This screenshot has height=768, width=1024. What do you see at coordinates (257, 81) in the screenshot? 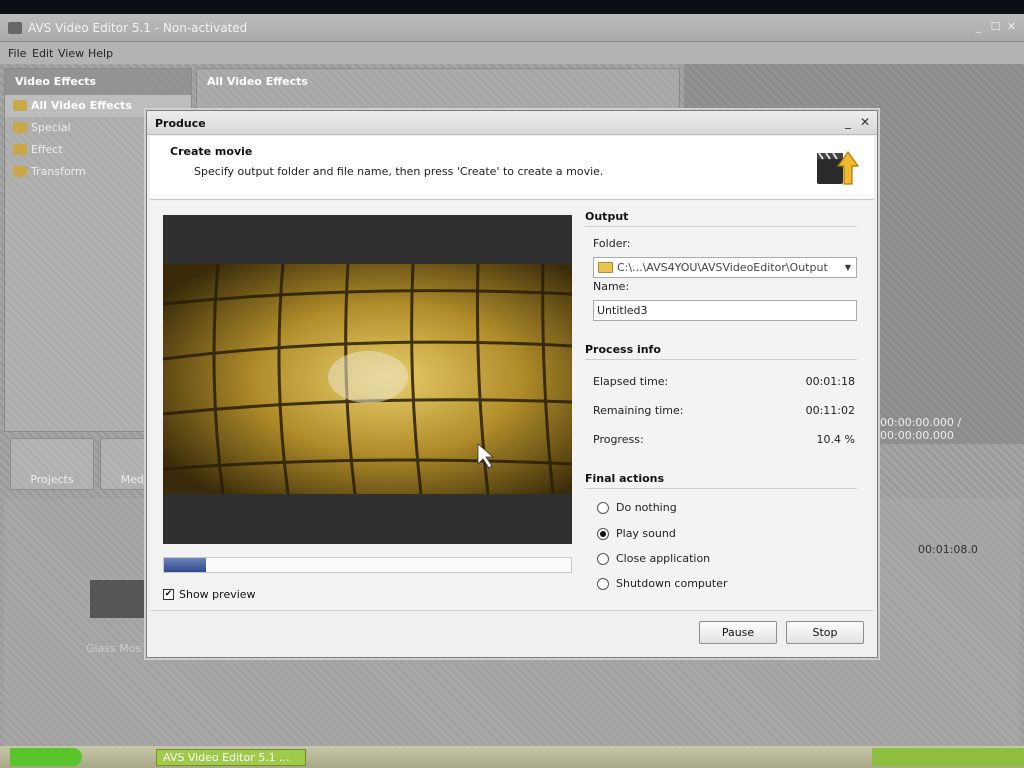
I see `effects-gallery-header: All Video Effects` at bounding box center [257, 81].